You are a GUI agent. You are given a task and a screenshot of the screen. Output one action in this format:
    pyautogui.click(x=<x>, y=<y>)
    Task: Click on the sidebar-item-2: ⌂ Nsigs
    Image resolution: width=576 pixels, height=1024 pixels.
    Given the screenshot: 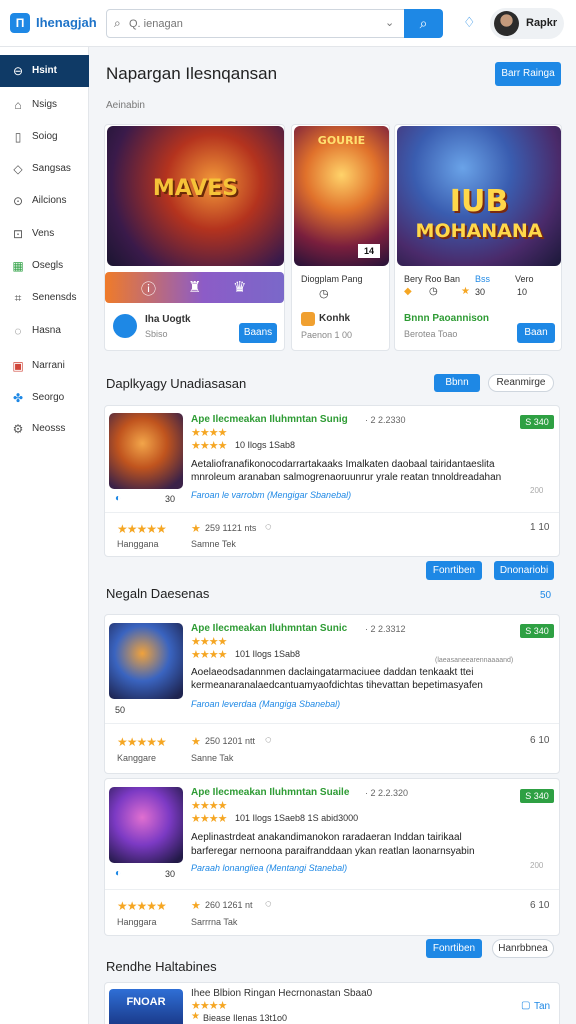 What is the action you would take?
    pyautogui.click(x=44, y=105)
    